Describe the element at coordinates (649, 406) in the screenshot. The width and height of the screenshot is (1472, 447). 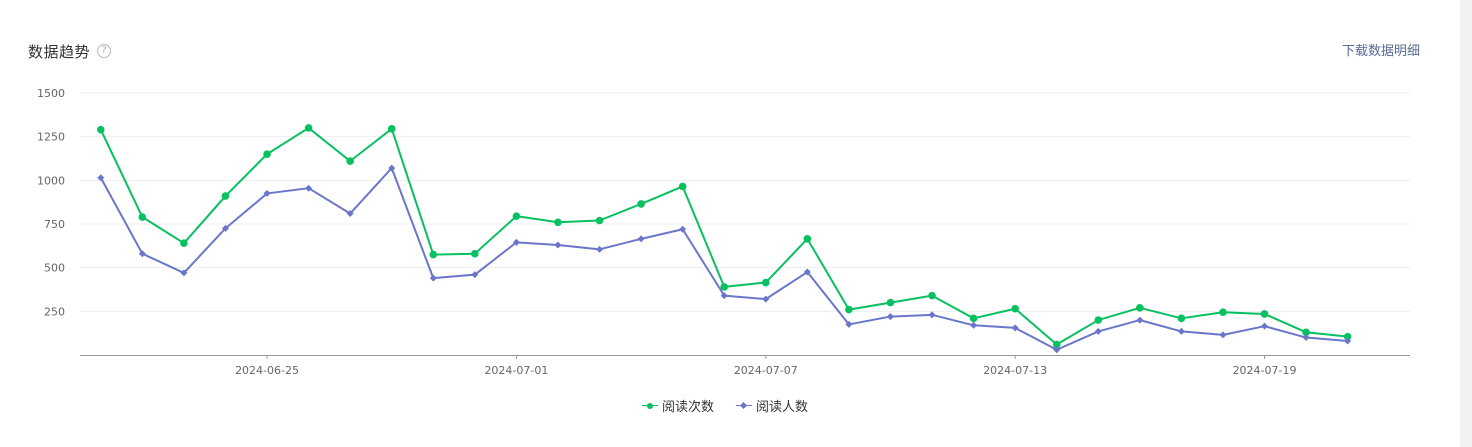
I see `legend-marker-circle` at that location.